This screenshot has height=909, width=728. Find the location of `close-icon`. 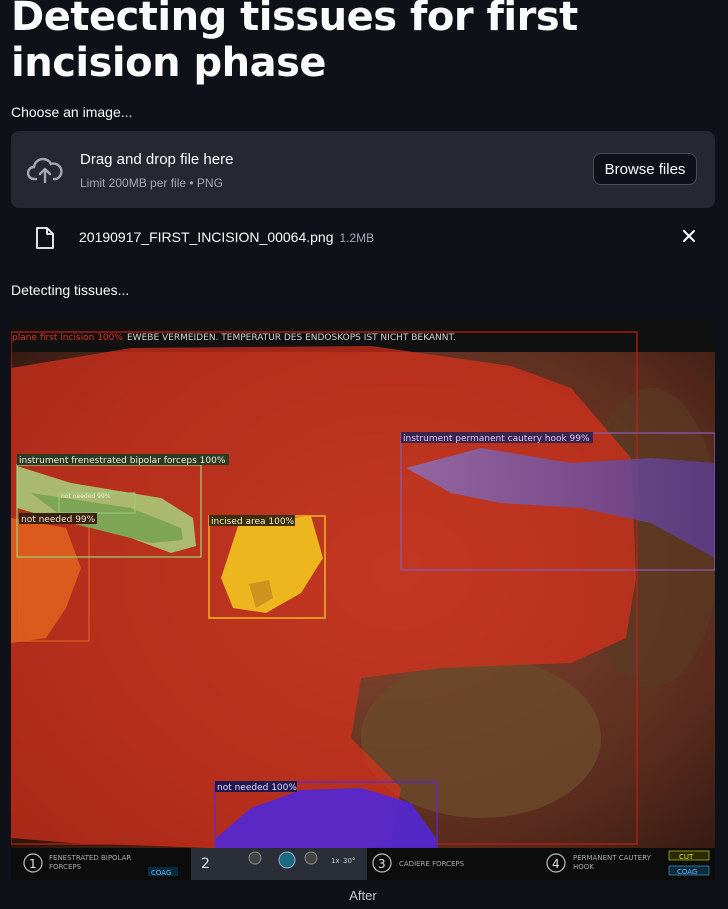

close-icon is located at coordinates (689, 237).